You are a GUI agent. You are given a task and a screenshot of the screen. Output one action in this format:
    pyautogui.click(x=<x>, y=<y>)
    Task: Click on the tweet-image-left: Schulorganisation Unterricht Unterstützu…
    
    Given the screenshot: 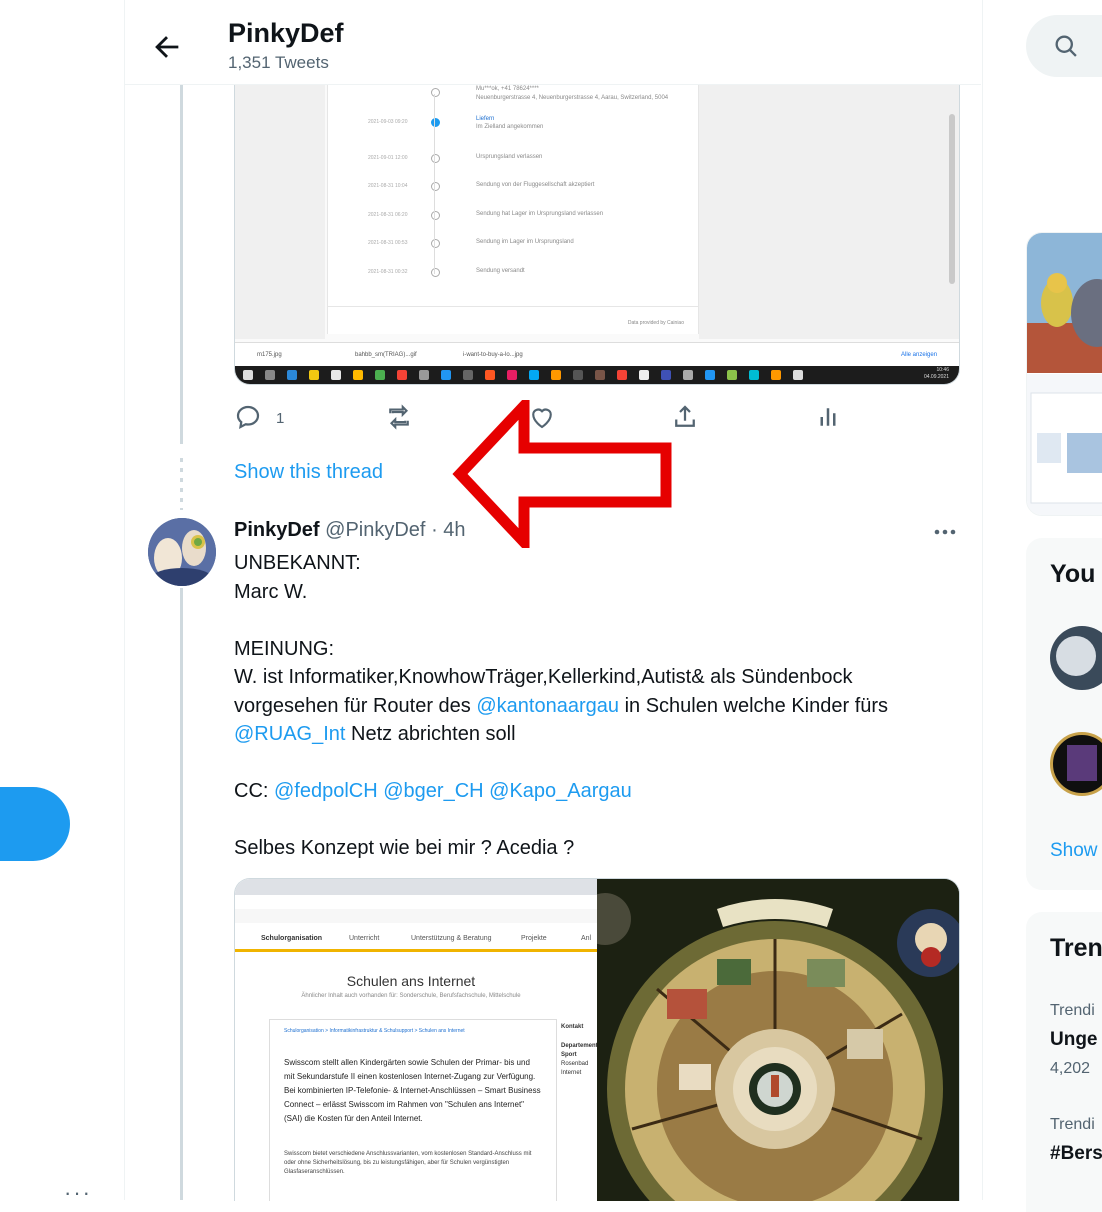 What is the action you would take?
    pyautogui.click(x=416, y=1040)
    